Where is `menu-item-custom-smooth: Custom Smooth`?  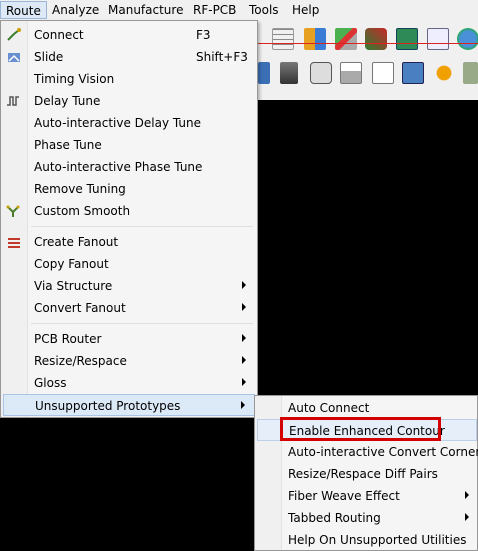
menu-item-custom-smooth: Custom Smooth is located at coordinates (129, 211).